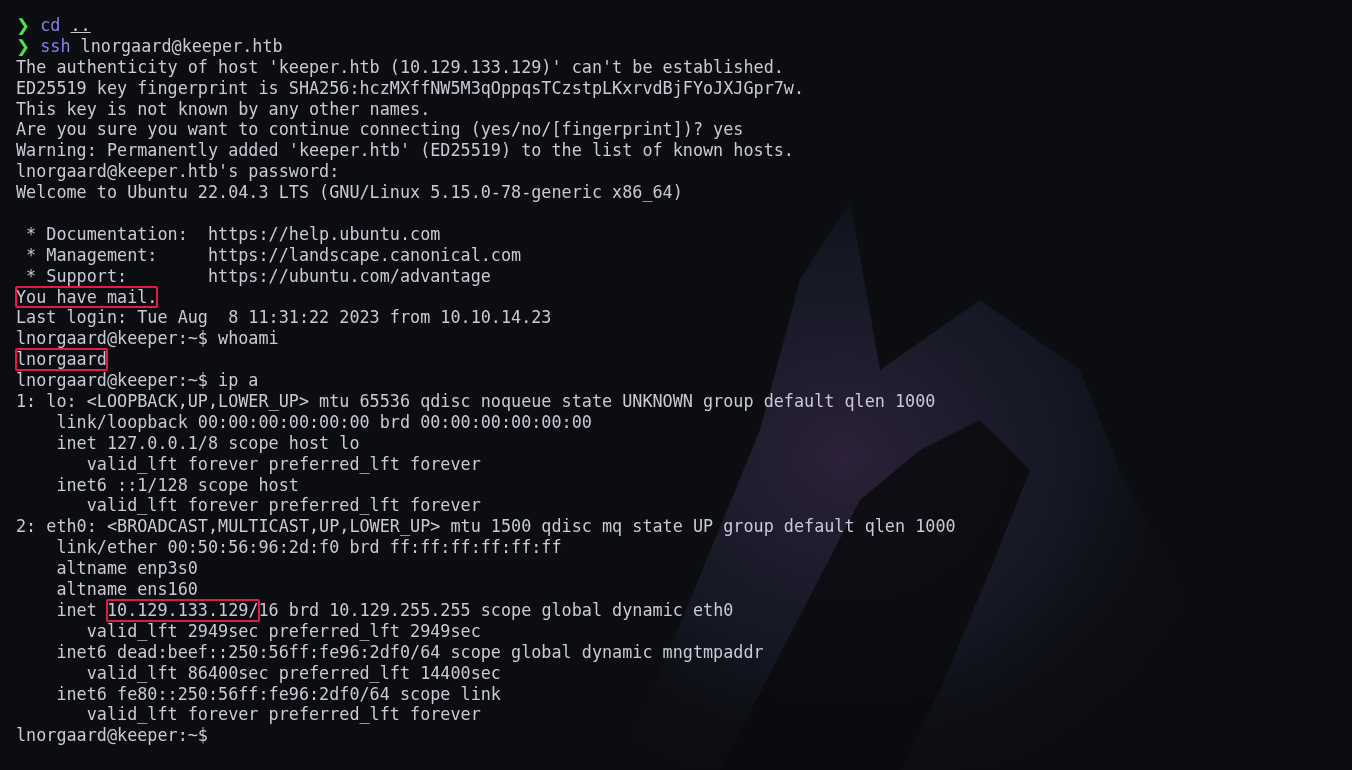 The width and height of the screenshot is (1352, 770). What do you see at coordinates (87, 297) in the screenshot?
I see `highlighted-text: You have mail.` at bounding box center [87, 297].